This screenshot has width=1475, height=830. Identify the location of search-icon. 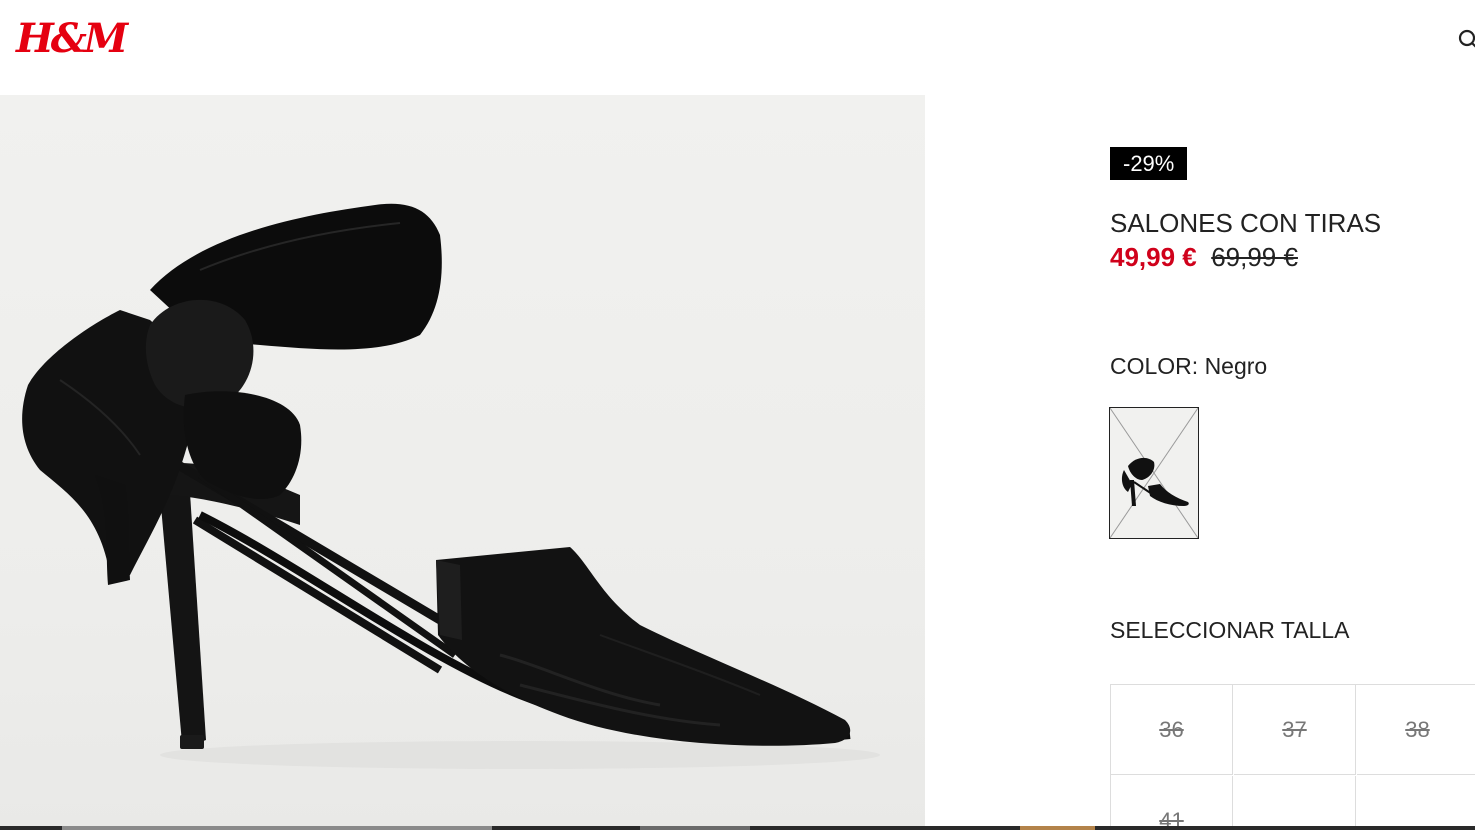
(1466, 40).